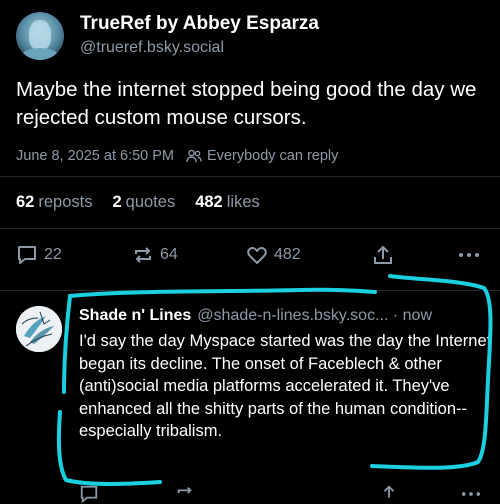 This screenshot has height=504, width=500. What do you see at coordinates (272, 156) in the screenshot?
I see `reply-setting: Everybody can reply` at bounding box center [272, 156].